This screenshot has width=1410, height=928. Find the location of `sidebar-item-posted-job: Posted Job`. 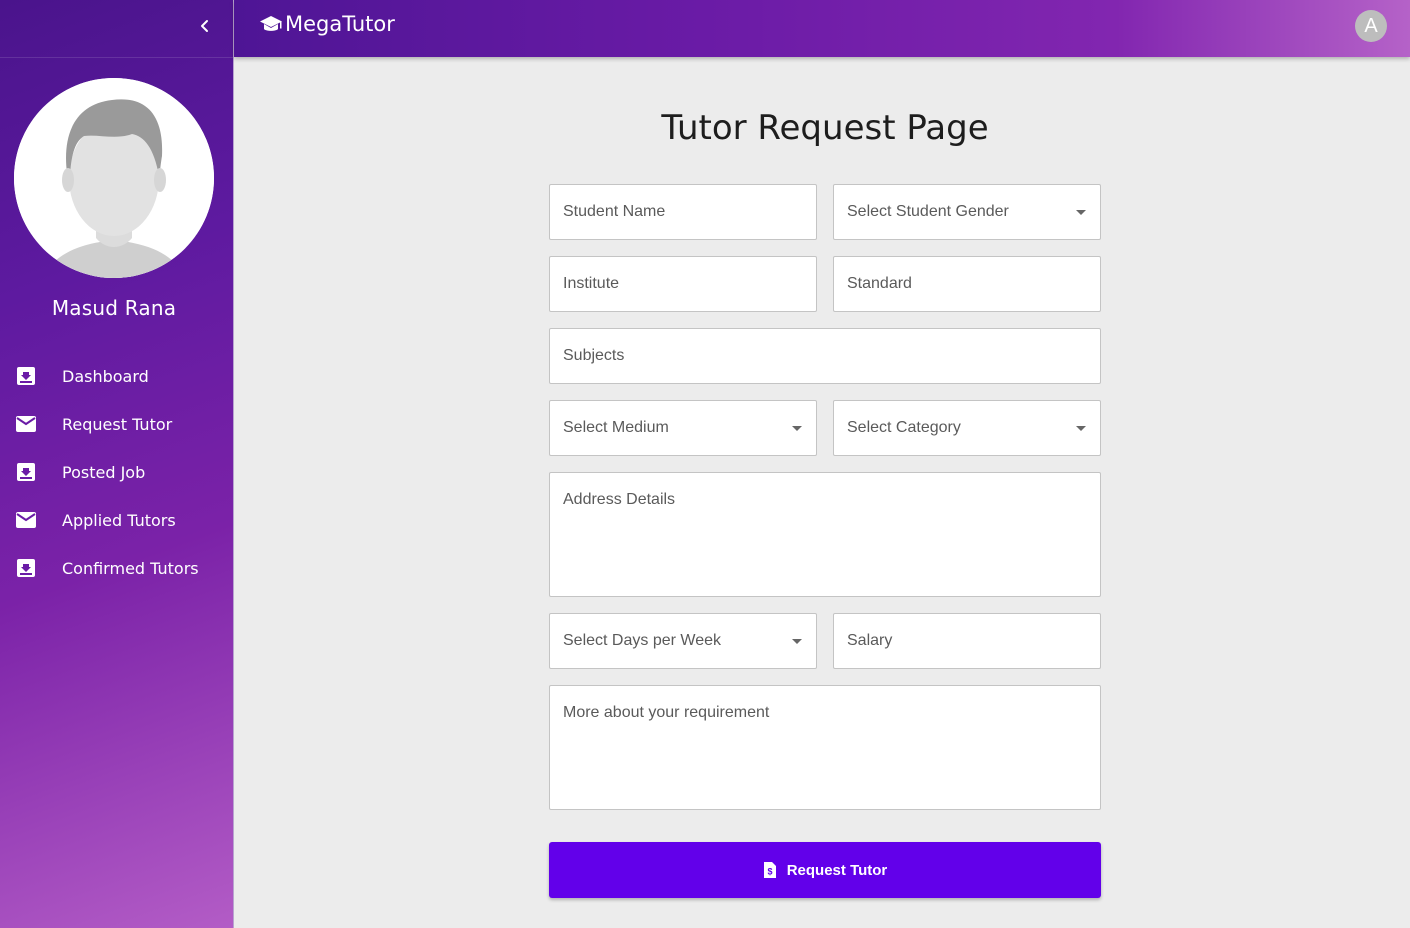

sidebar-item-posted-job: Posted Job is located at coordinates (117, 472).